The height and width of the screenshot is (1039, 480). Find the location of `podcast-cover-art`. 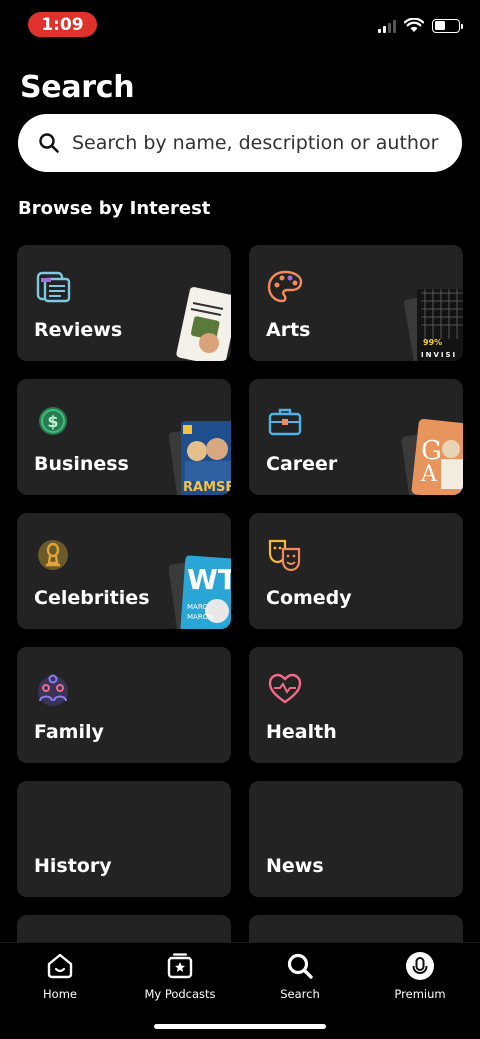

podcast-cover-art is located at coordinates (203, 324).